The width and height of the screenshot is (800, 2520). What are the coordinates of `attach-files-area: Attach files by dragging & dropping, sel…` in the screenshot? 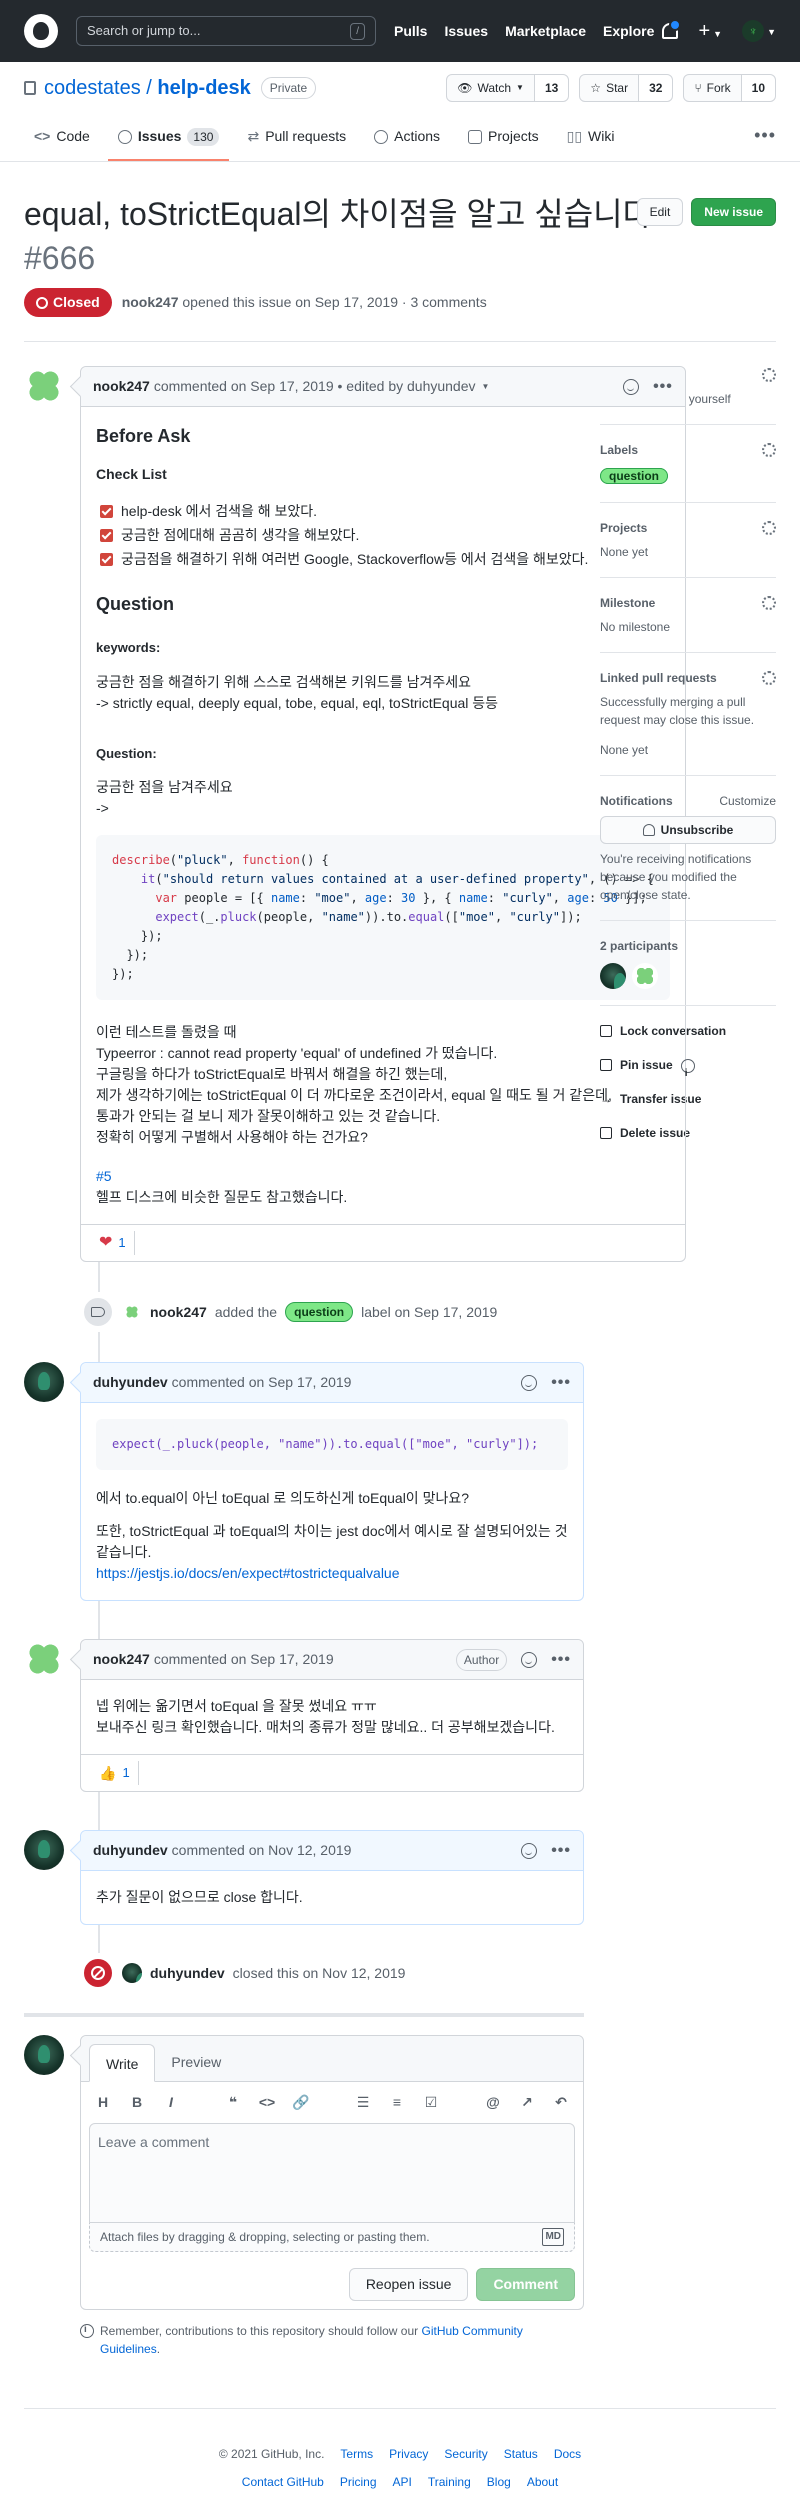 It's located at (332, 2237).